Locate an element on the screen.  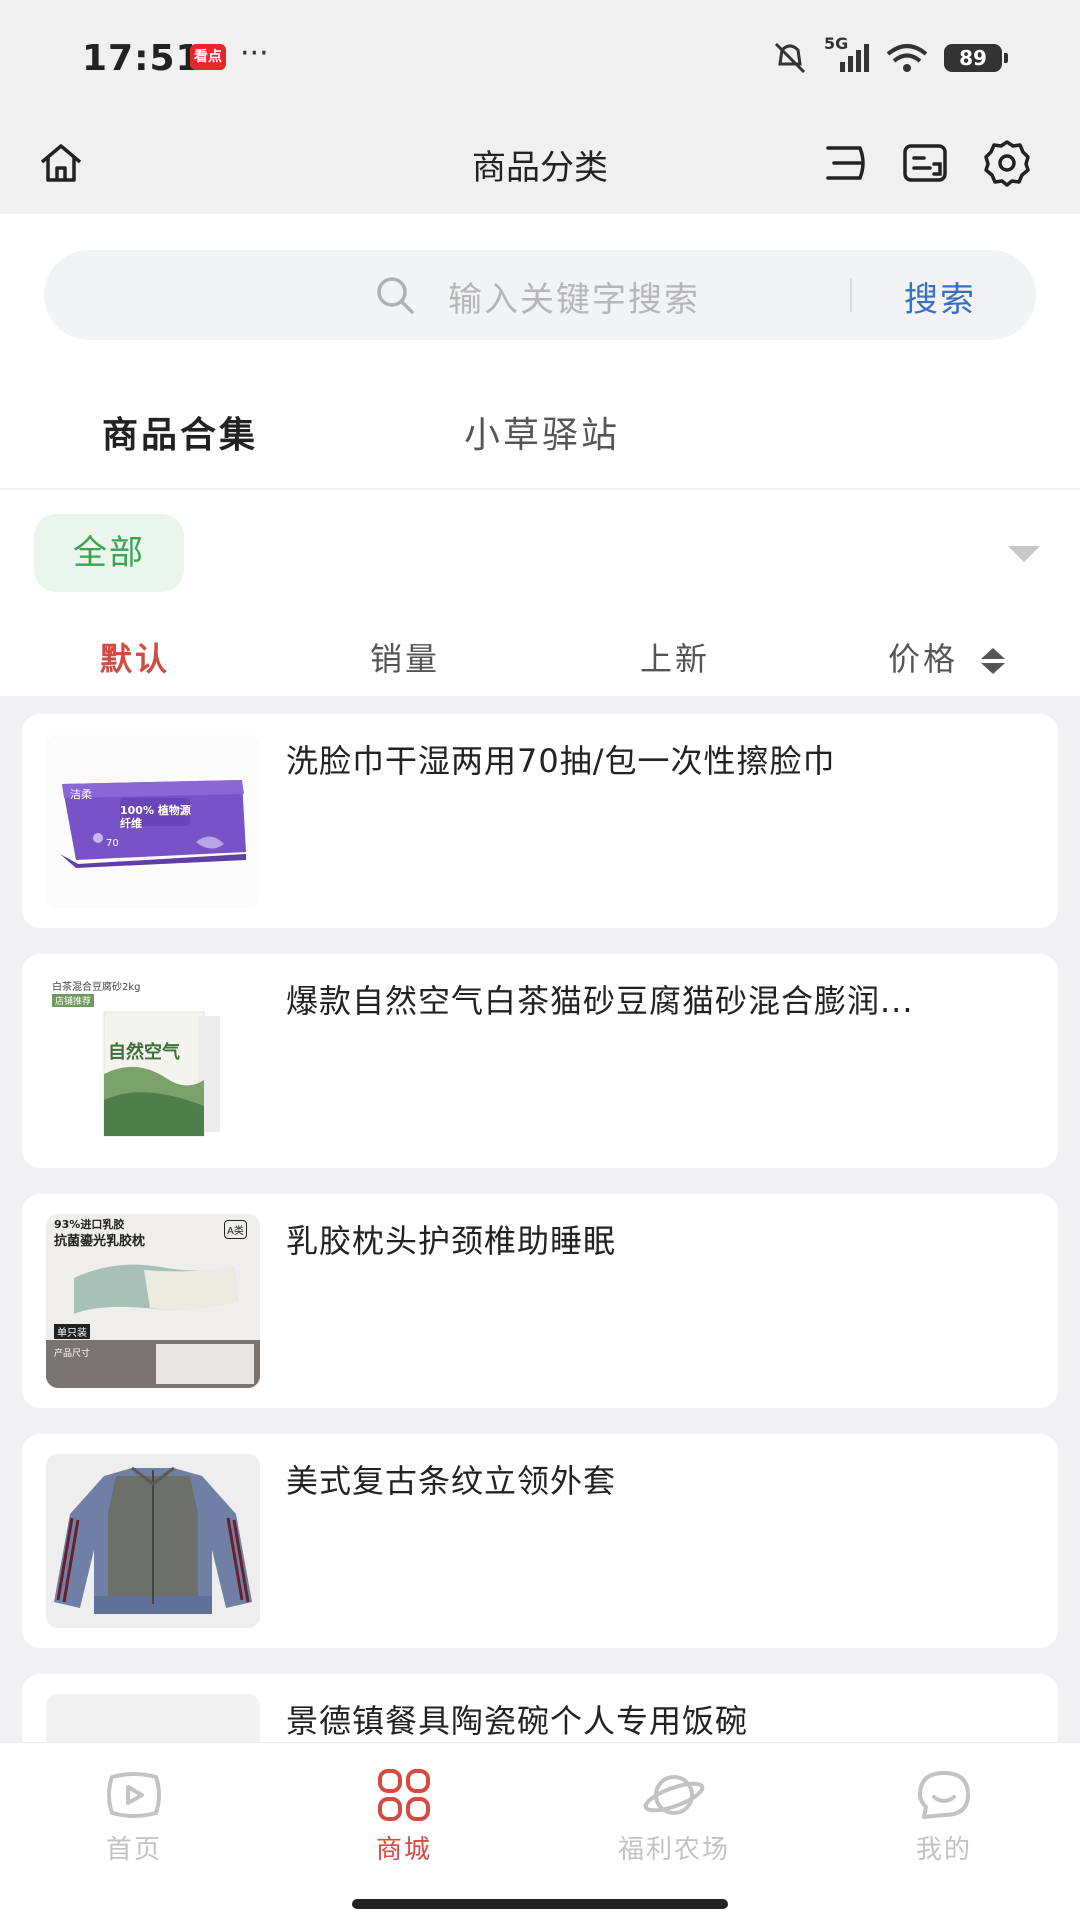
tab-mall-label: 商城 is located at coordinates (403, 1850).